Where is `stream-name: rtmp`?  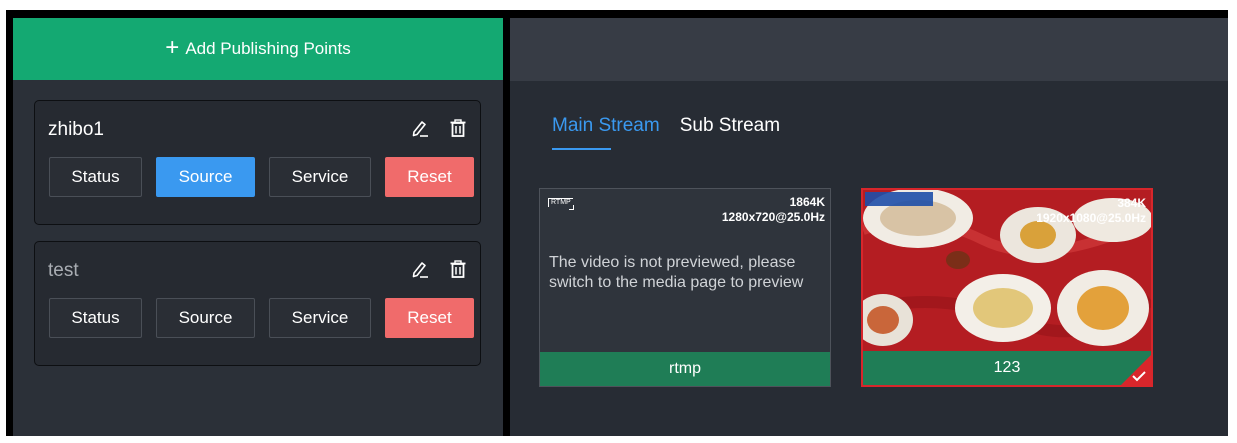 stream-name: rtmp is located at coordinates (685, 369).